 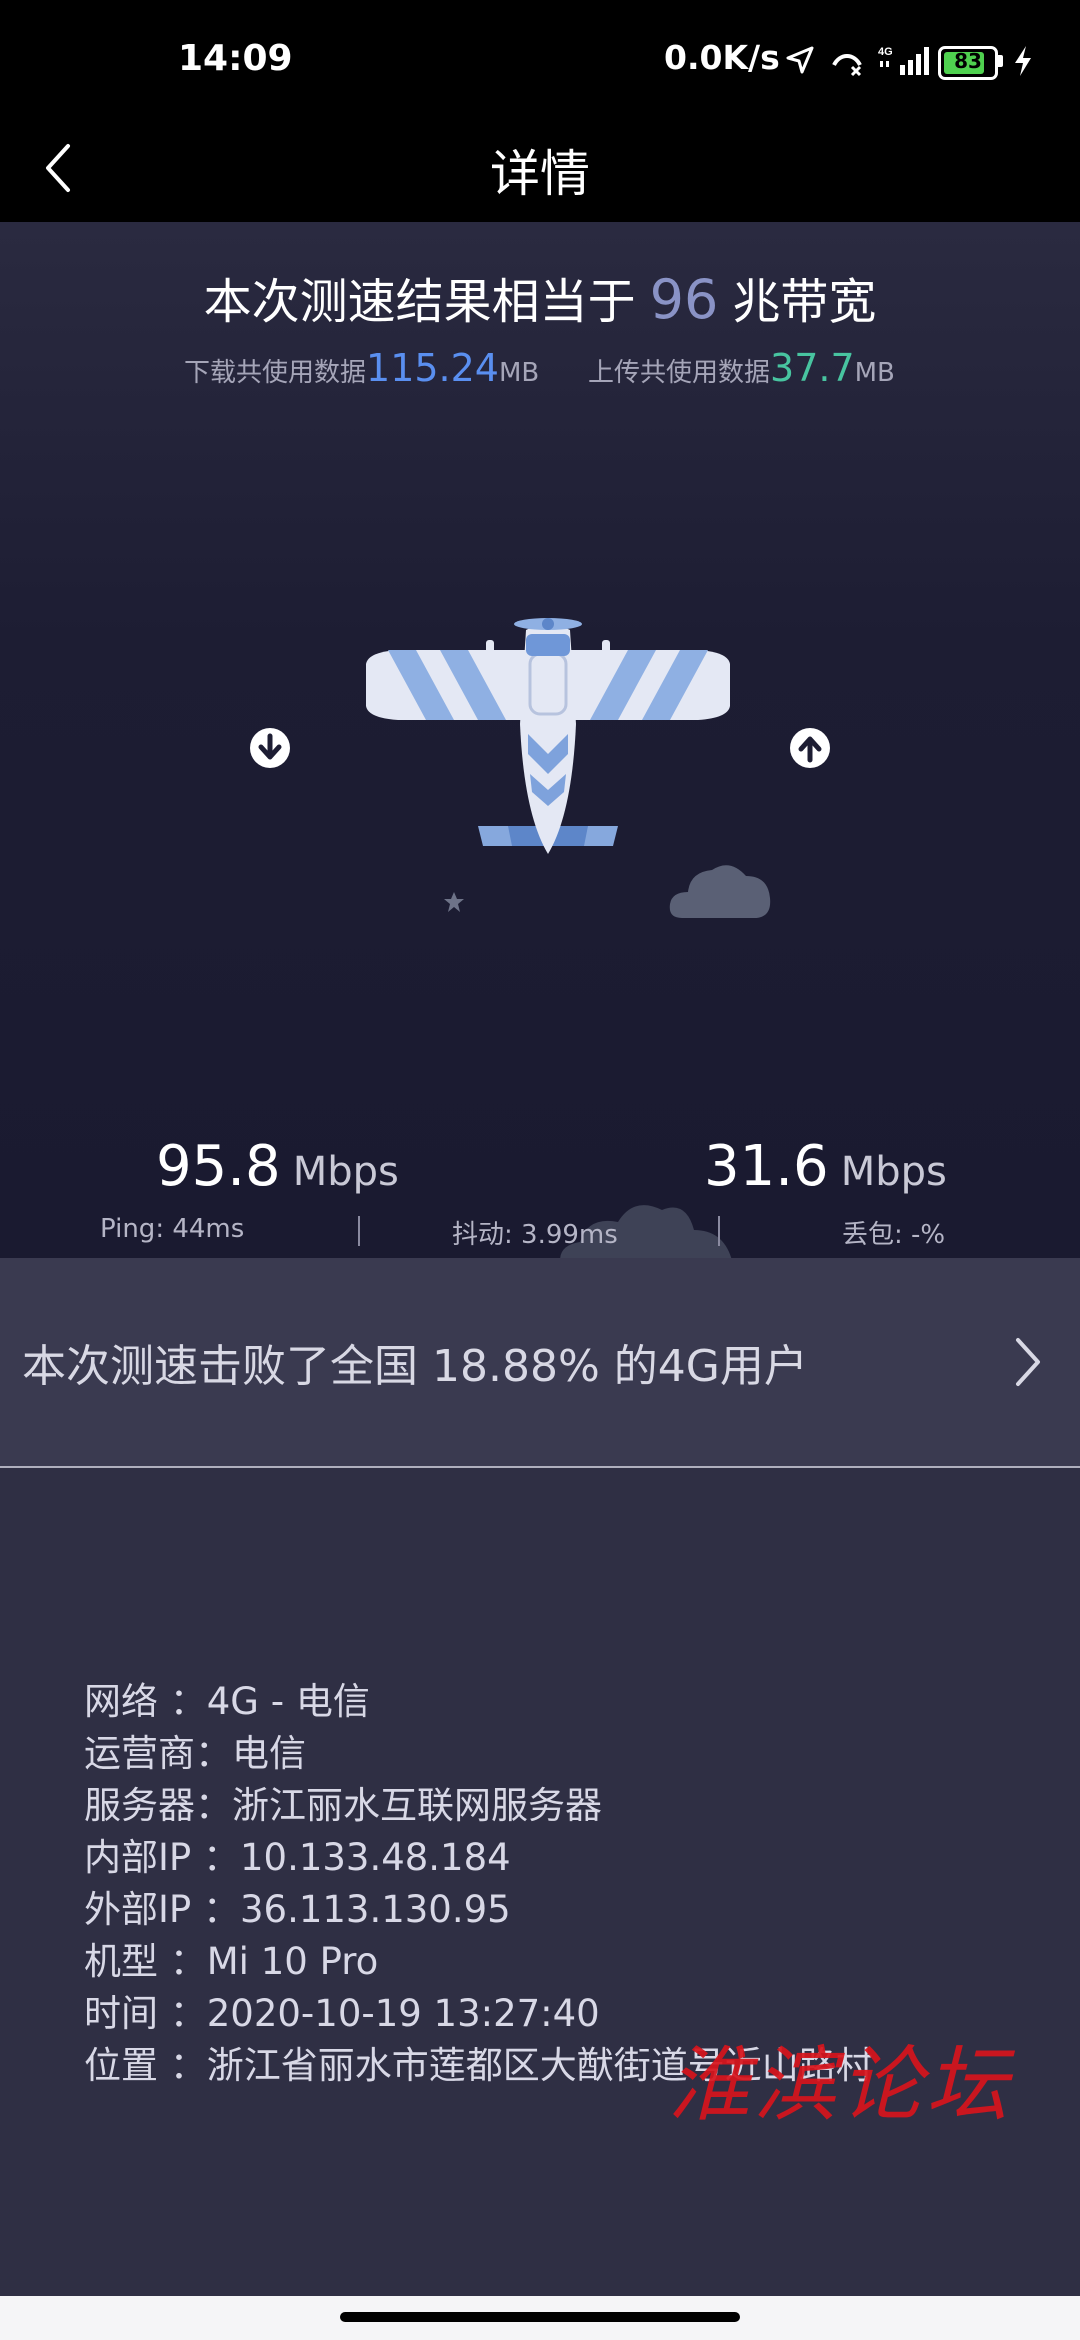 I want to click on status-bar: 14:09 0.0K/s 4G 83, so click(x=540, y=55).